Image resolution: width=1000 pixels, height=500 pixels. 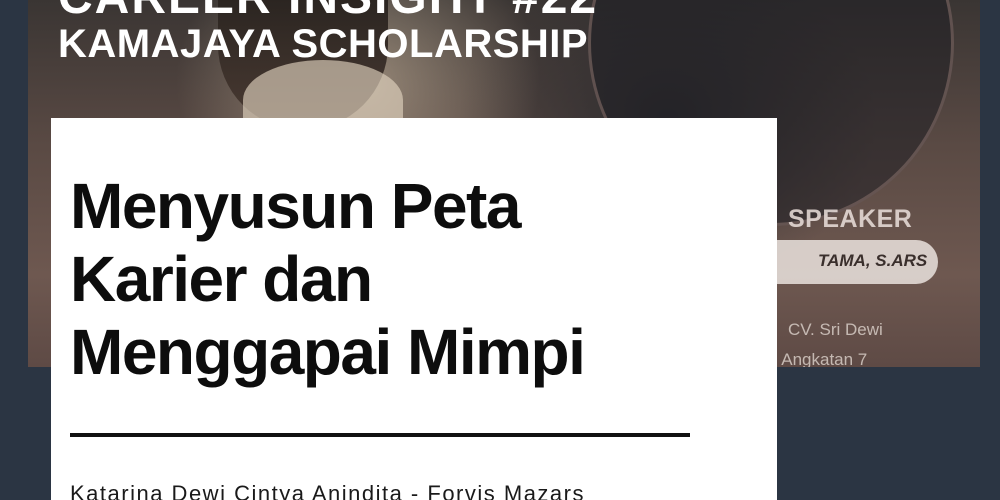 What do you see at coordinates (850, 219) in the screenshot?
I see `speaker-label: SPEAKER` at bounding box center [850, 219].